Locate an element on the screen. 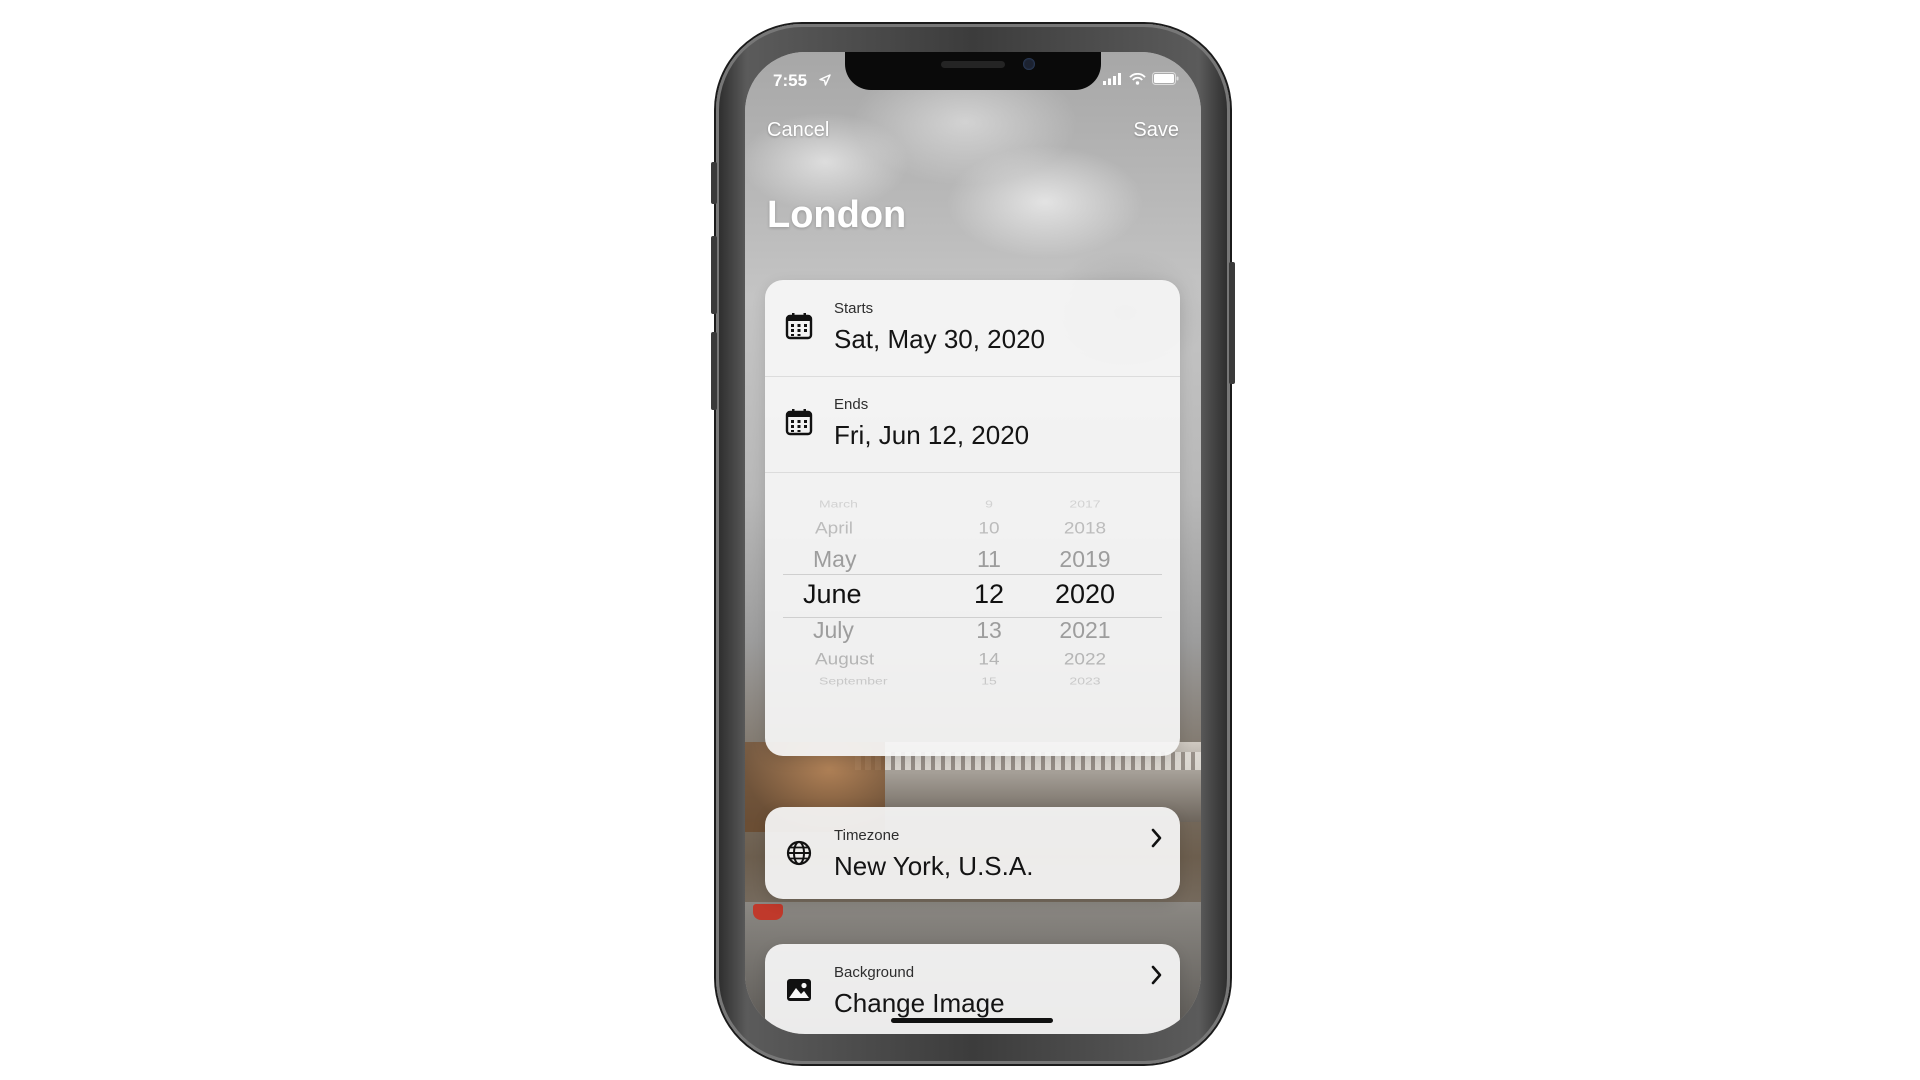  picker-month-item: August is located at coordinates (844, 659).